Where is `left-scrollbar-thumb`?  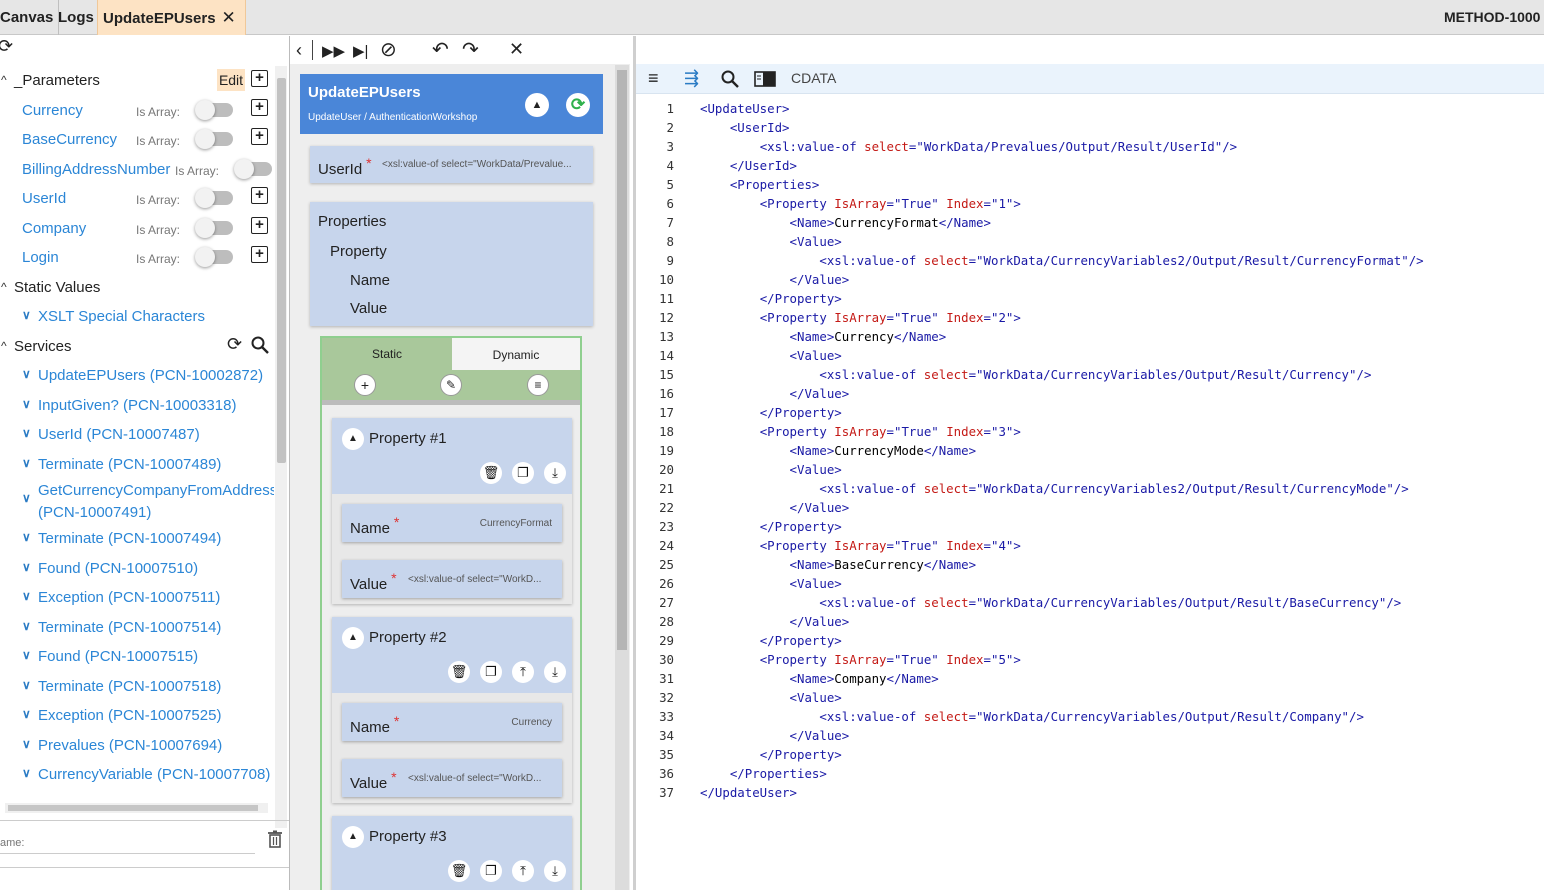 left-scrollbar-thumb is located at coordinates (281, 270).